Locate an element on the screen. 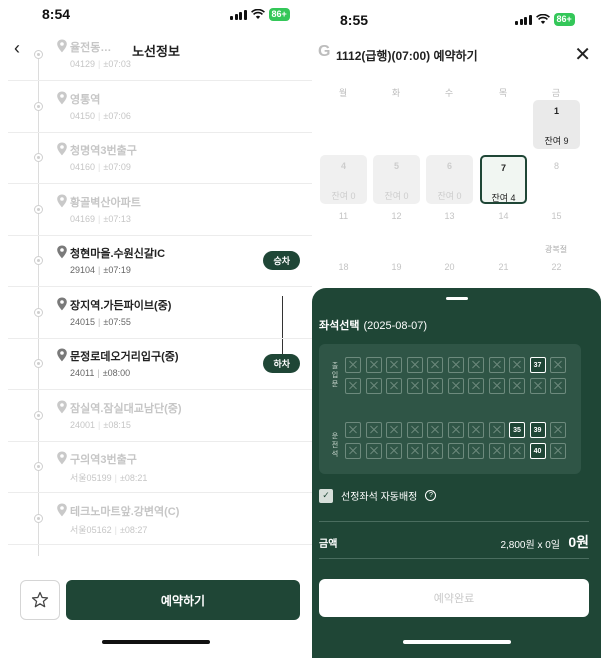 The image size is (601, 658). stop-name: 청명역3번출구 is located at coordinates (103, 151).